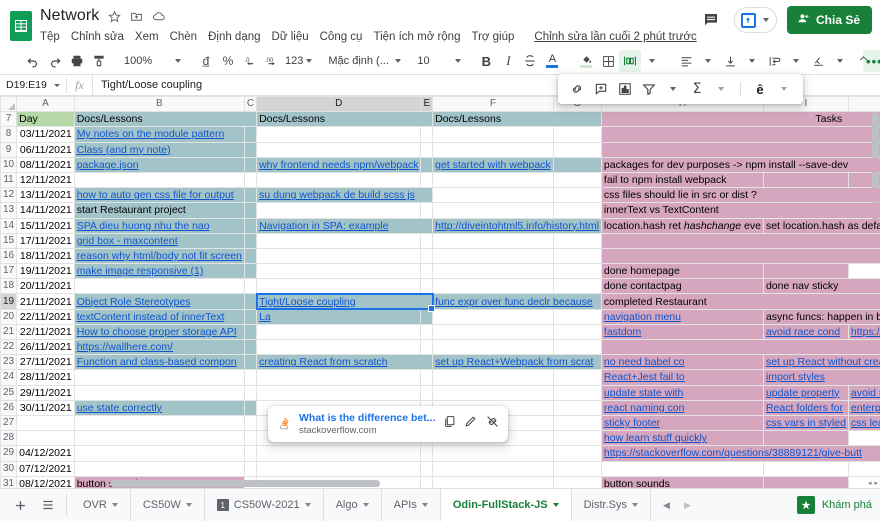 This screenshot has width=880, height=521. What do you see at coordinates (411, 504) in the screenshot?
I see `sheet-tab-apis: APIs` at bounding box center [411, 504].